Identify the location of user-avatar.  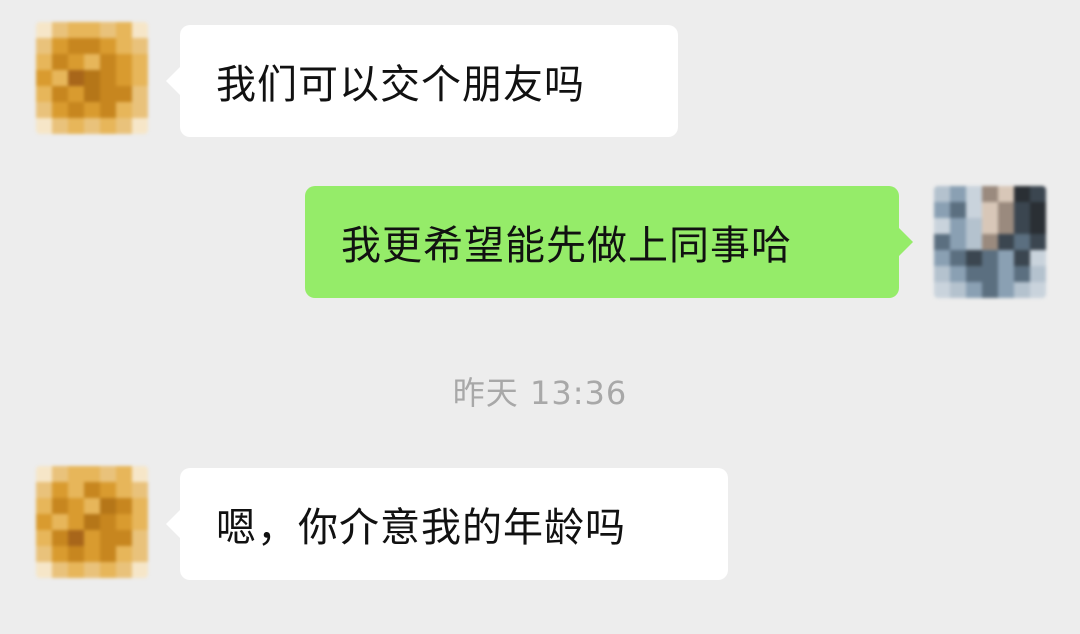
(990, 242).